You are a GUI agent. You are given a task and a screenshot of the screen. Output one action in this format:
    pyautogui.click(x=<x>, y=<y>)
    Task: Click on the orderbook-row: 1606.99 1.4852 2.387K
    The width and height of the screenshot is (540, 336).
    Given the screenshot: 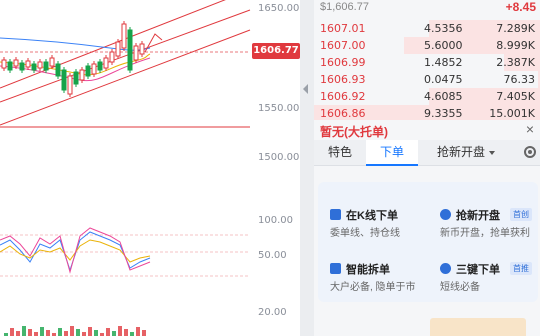 What is the action you would take?
    pyautogui.click(x=427, y=62)
    